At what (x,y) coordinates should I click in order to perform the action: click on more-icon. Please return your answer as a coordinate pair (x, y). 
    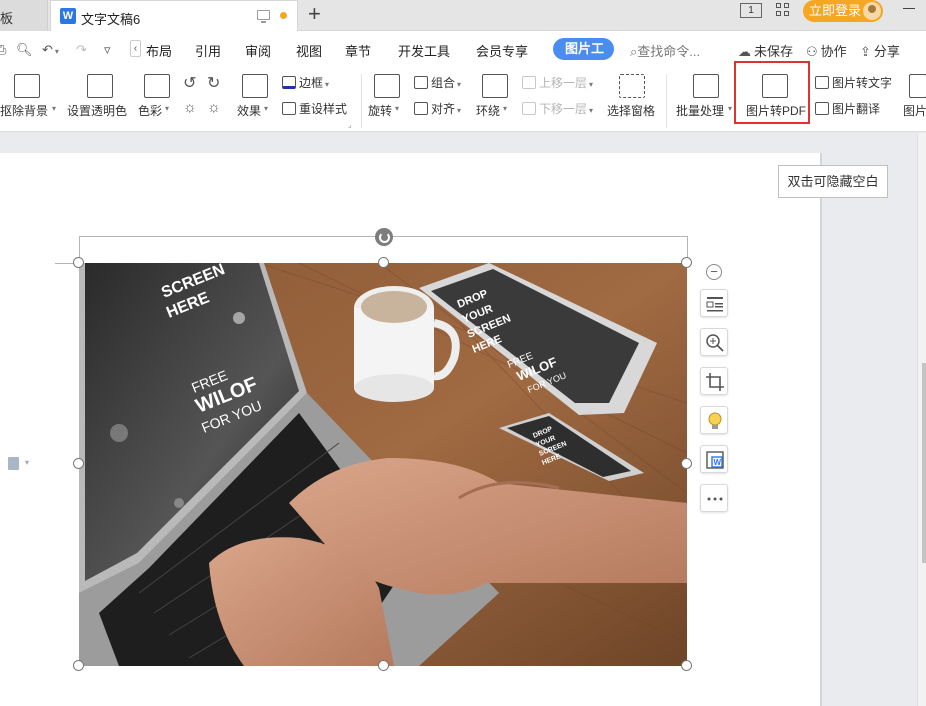
    Looking at the image, I should click on (715, 499).